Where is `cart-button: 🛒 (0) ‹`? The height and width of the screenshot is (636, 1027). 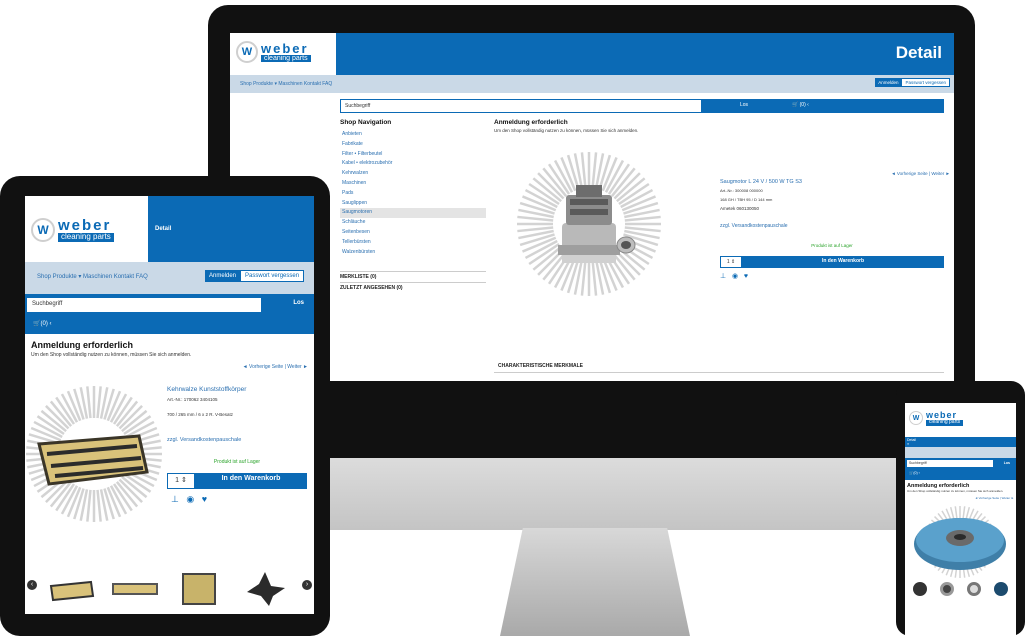
cart-button: 🛒 (0) ‹ is located at coordinates (865, 106).